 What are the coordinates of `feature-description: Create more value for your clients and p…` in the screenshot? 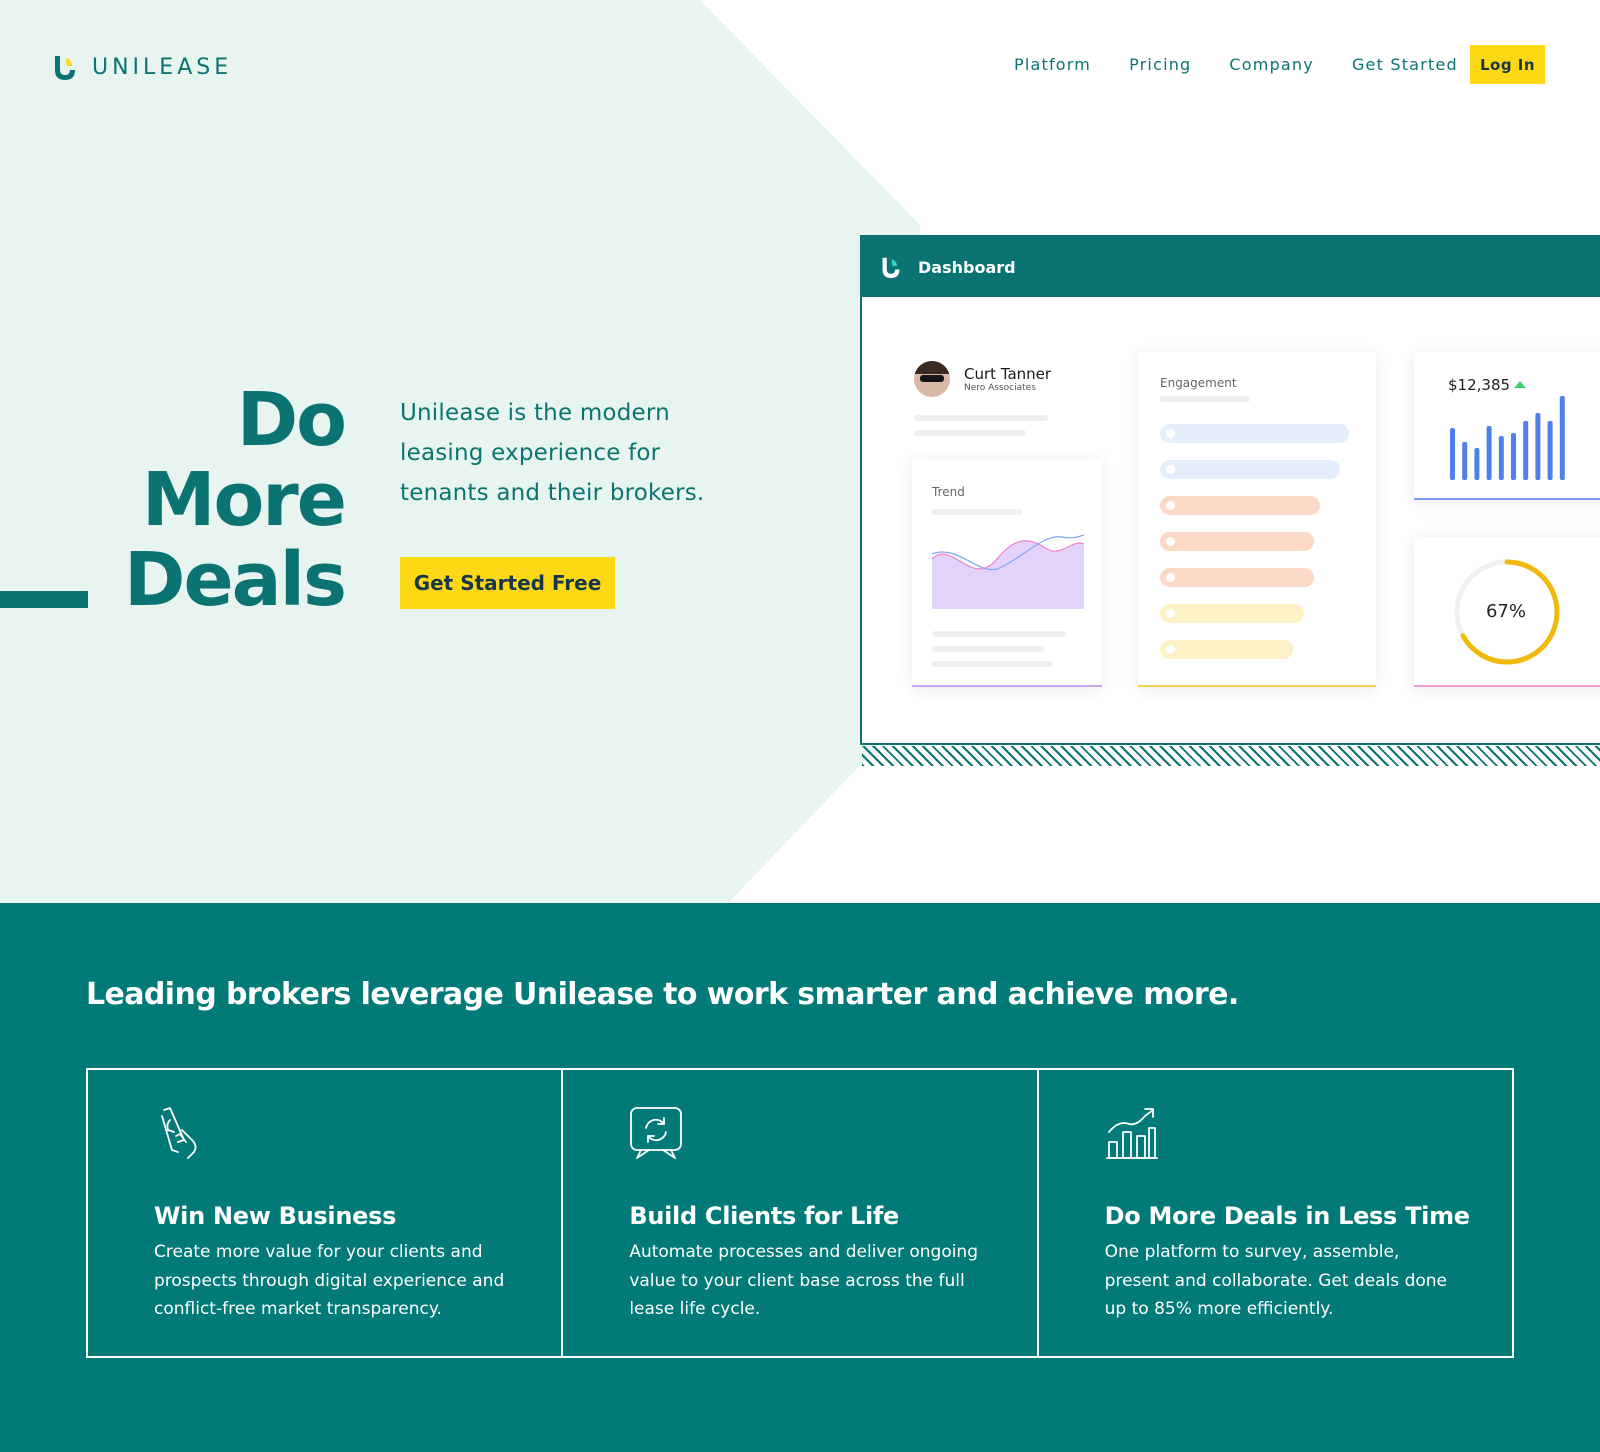 It's located at (329, 1280).